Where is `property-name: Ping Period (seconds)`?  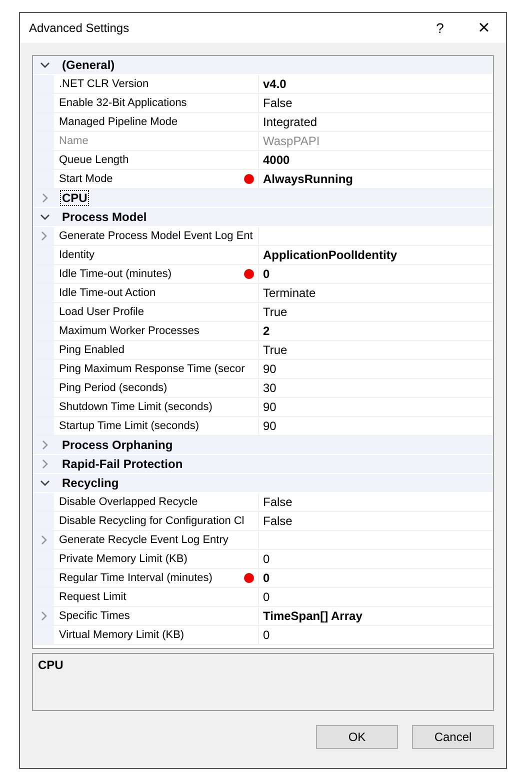 property-name: Ping Period (seconds) is located at coordinates (159, 388).